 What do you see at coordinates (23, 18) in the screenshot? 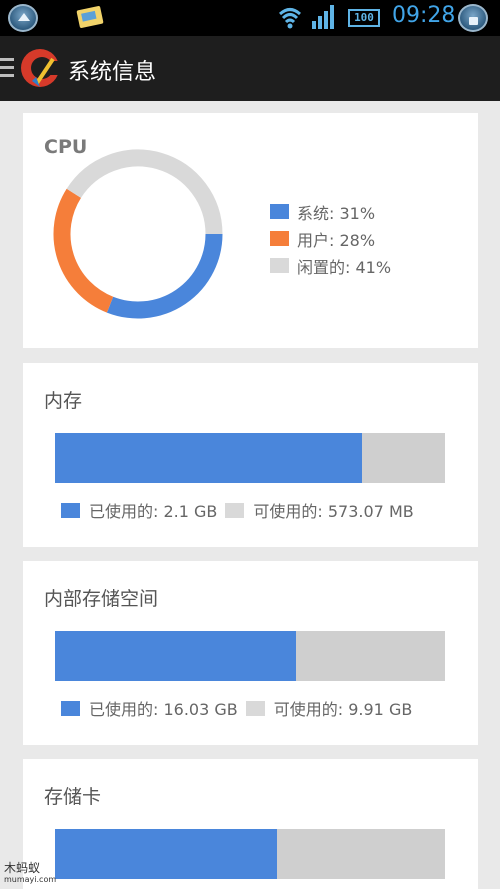
I see `home-icon` at bounding box center [23, 18].